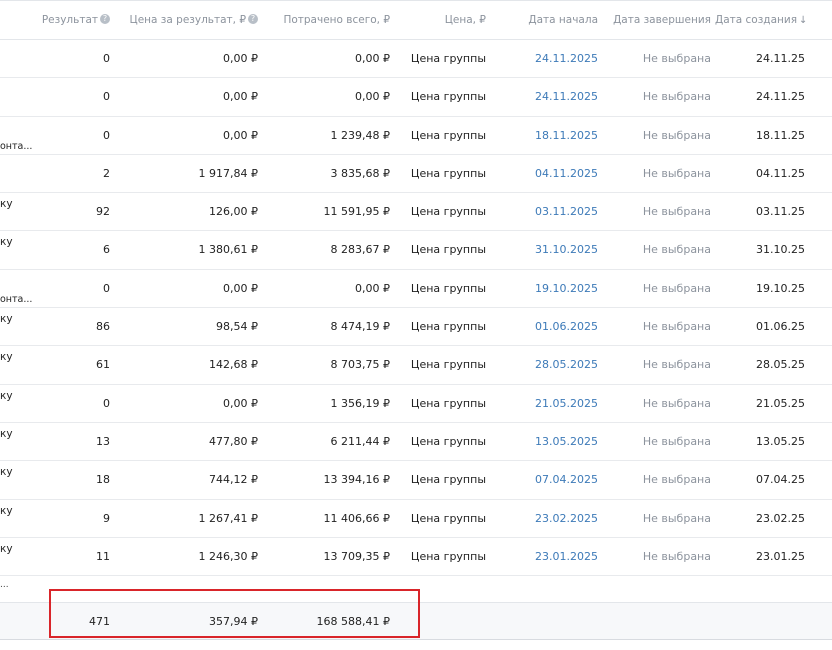  Describe the element at coordinates (233, 365) in the screenshot. I see `cell-cost-per-result: 142,68 ₽` at that location.